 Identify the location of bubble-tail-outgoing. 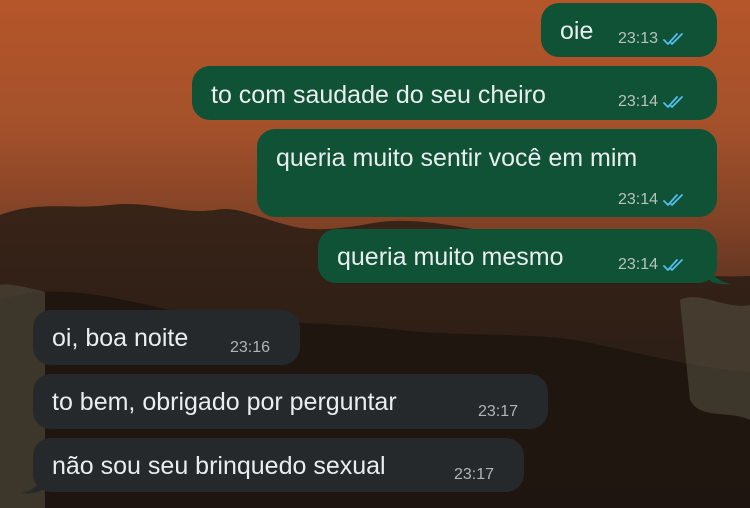
(720, 277).